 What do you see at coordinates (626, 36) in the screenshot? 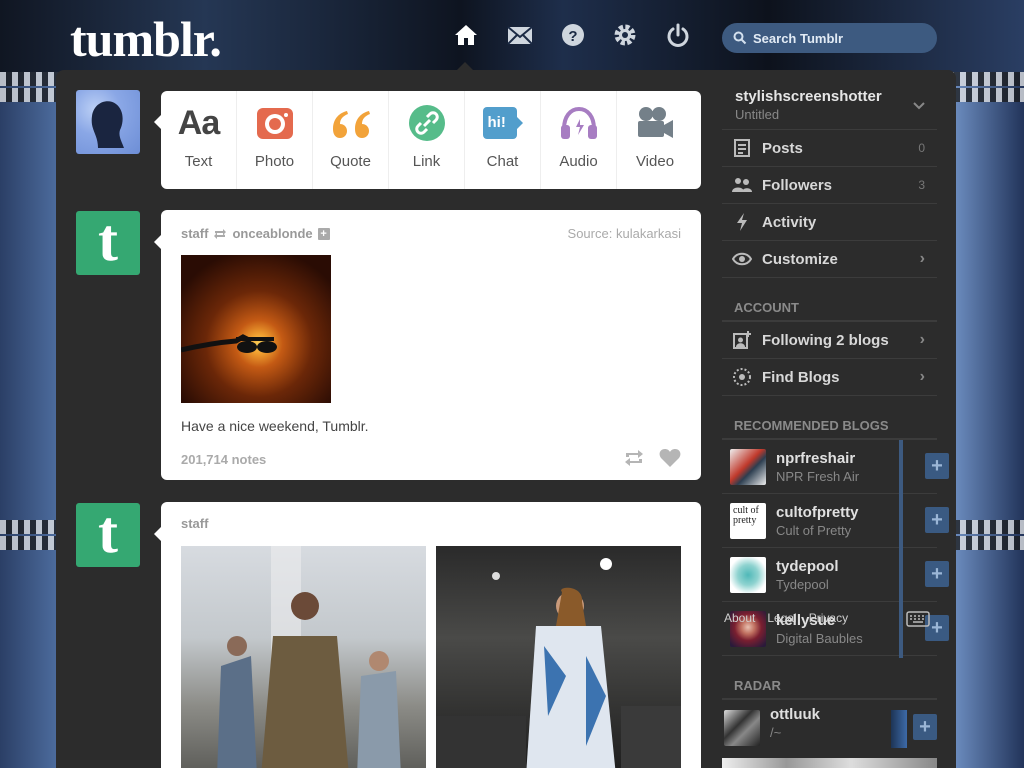
I see `settings-gear-icon` at bounding box center [626, 36].